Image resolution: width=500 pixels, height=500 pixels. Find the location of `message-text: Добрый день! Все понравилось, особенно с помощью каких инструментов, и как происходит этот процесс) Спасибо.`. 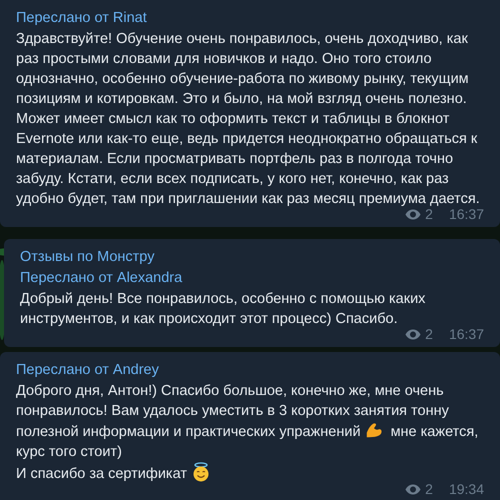

message-text: Добрый день! Все понравилось, особенно с помощью каких инструментов, и как происходит этот процесс) Спасибо. is located at coordinates (223, 309).